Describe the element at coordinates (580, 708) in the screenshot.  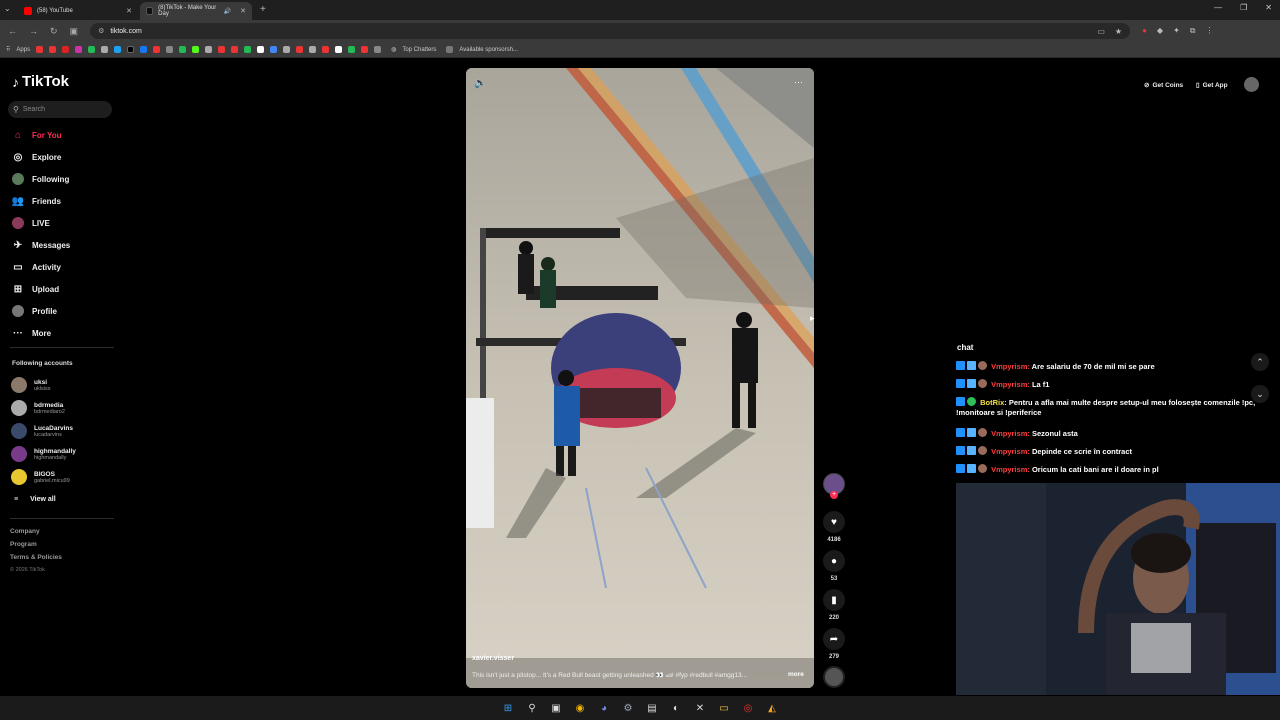
I see `chrome-icon: ◉` at that location.